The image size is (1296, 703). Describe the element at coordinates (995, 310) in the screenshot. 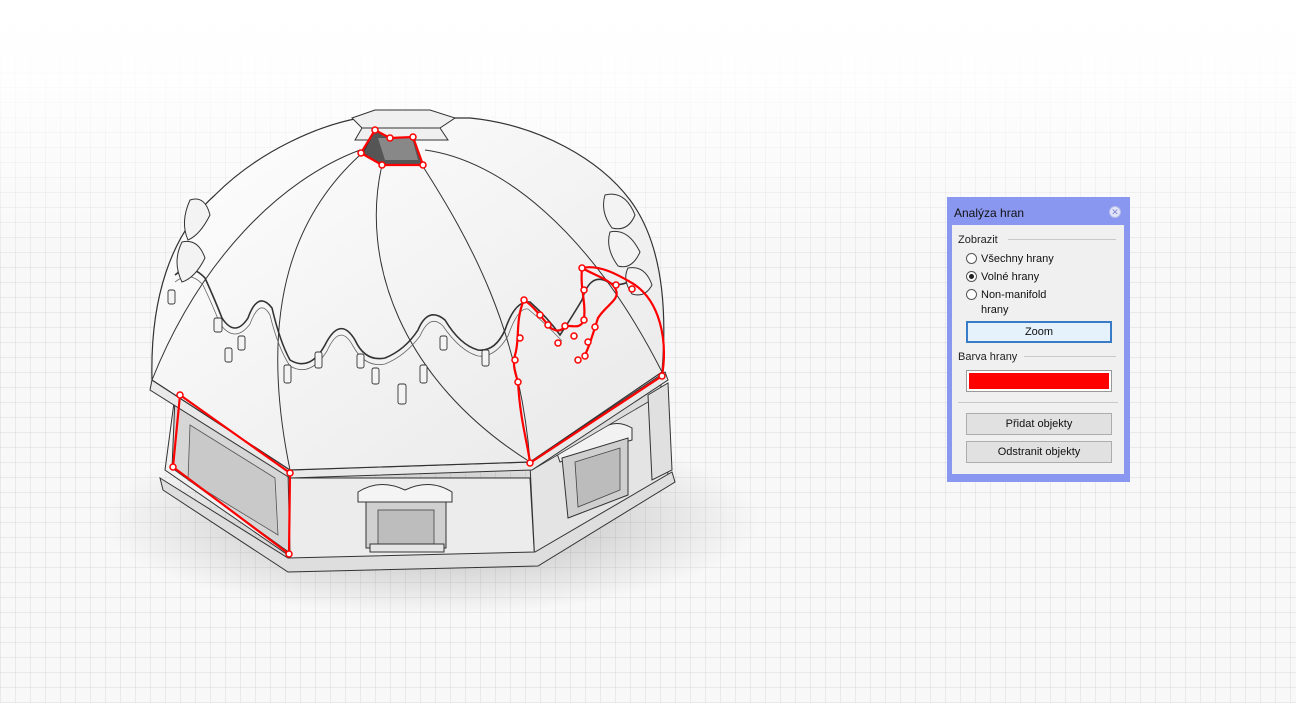

I see `radio-non-manifold-label-line2: hrany` at that location.